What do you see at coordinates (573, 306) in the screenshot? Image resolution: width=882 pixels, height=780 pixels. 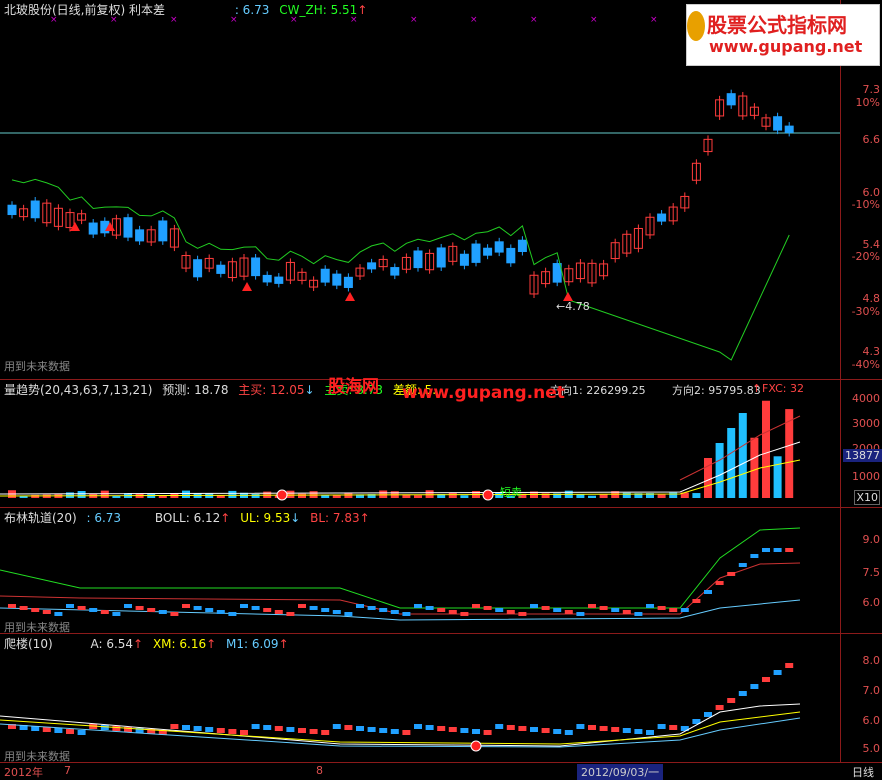 I see `low-price-label: ←4.78` at bounding box center [573, 306].